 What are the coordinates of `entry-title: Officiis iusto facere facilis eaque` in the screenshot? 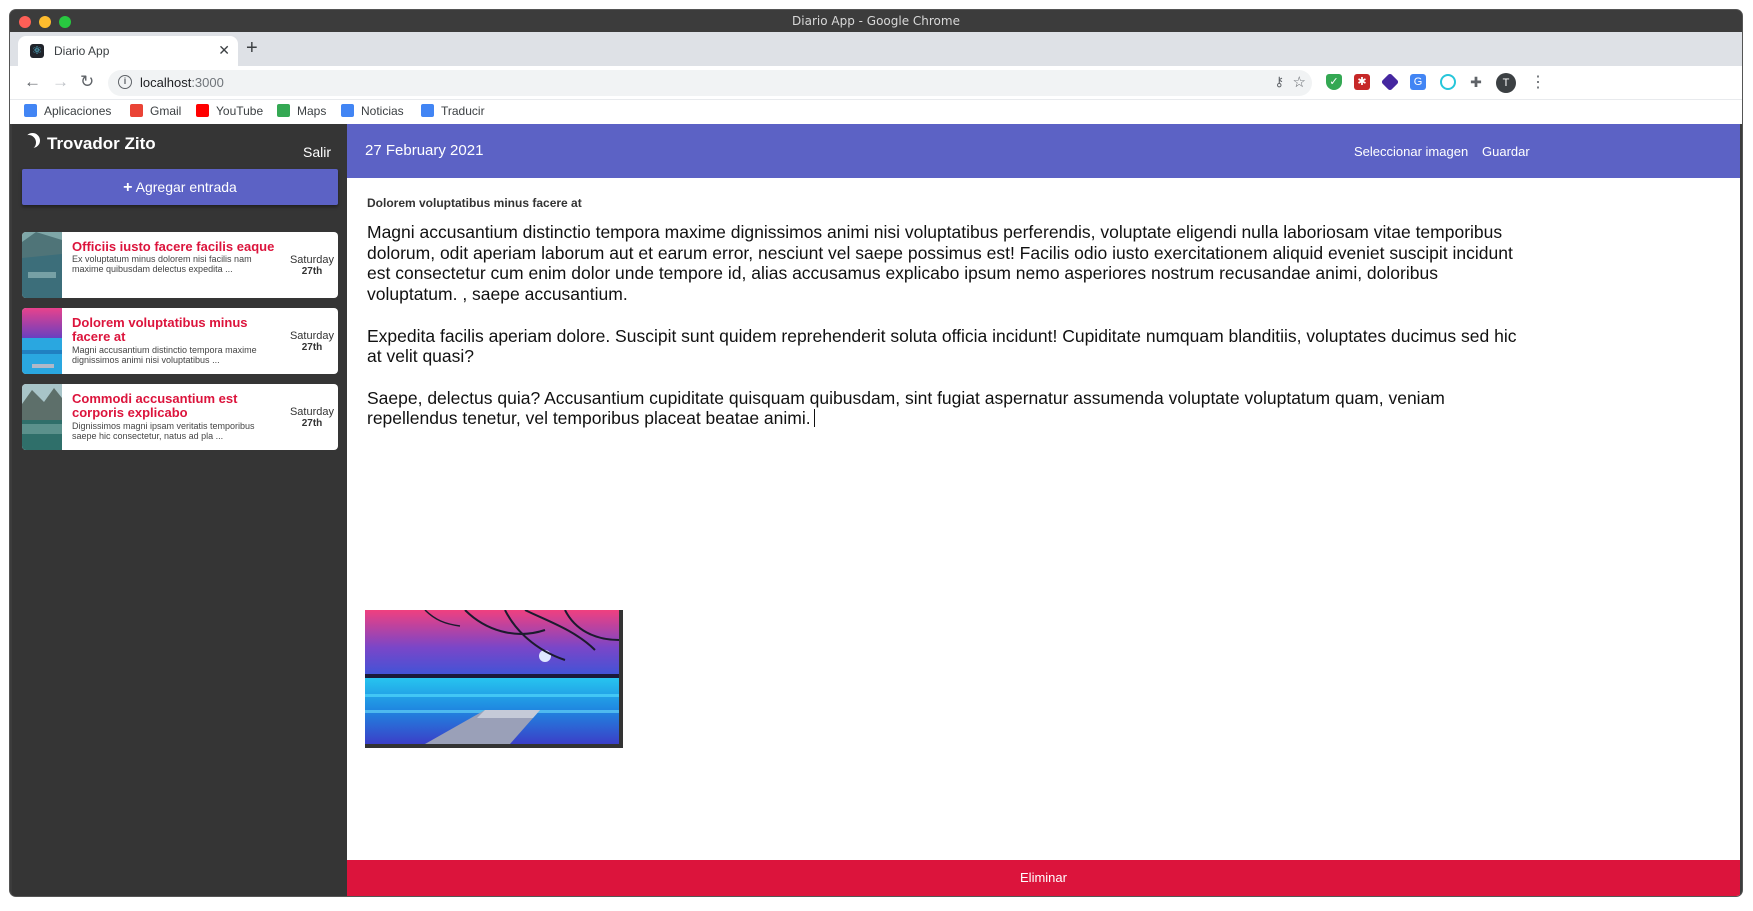 It's located at (173, 246).